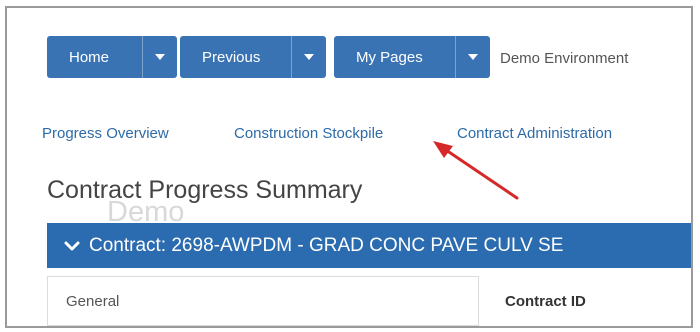 This screenshot has height=332, width=700. What do you see at coordinates (205, 190) in the screenshot?
I see `page-title: Contract Progress Summary` at bounding box center [205, 190].